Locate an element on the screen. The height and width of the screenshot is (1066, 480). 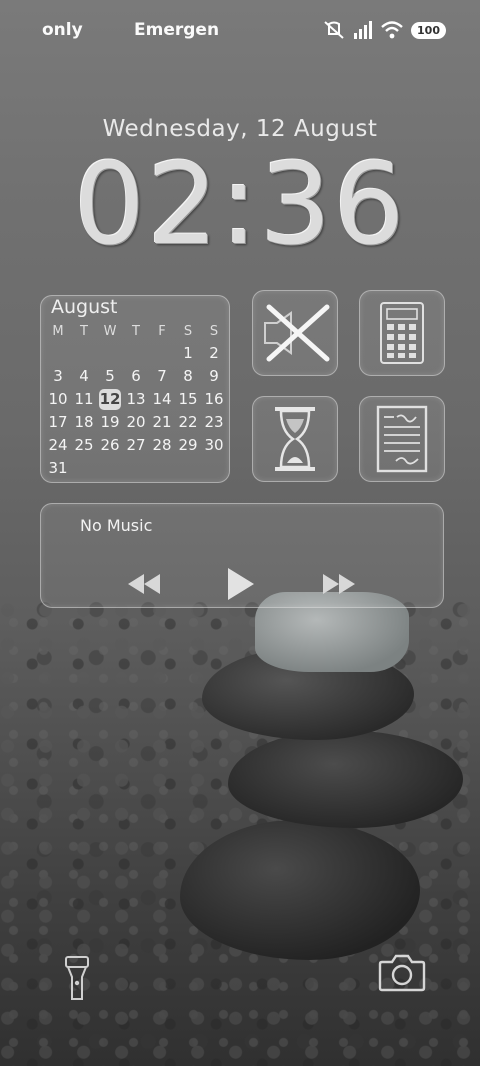
calendar-day: 7 is located at coordinates (162, 376).